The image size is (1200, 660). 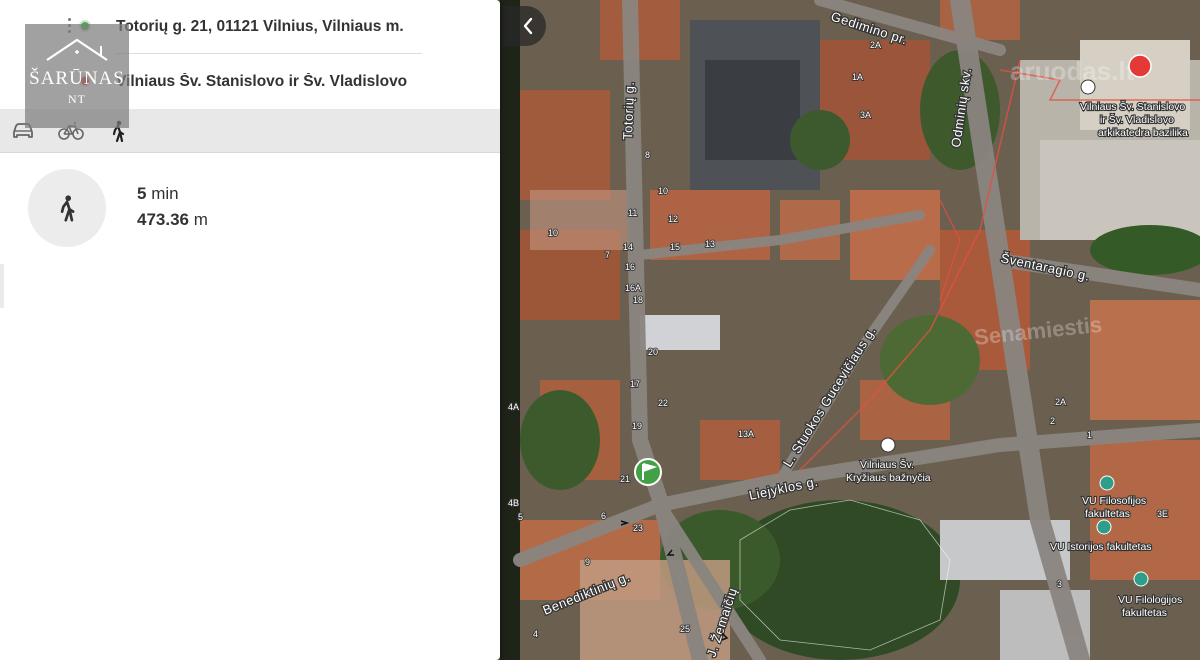 I want to click on svg-text: 23, so click(x=638, y=528).